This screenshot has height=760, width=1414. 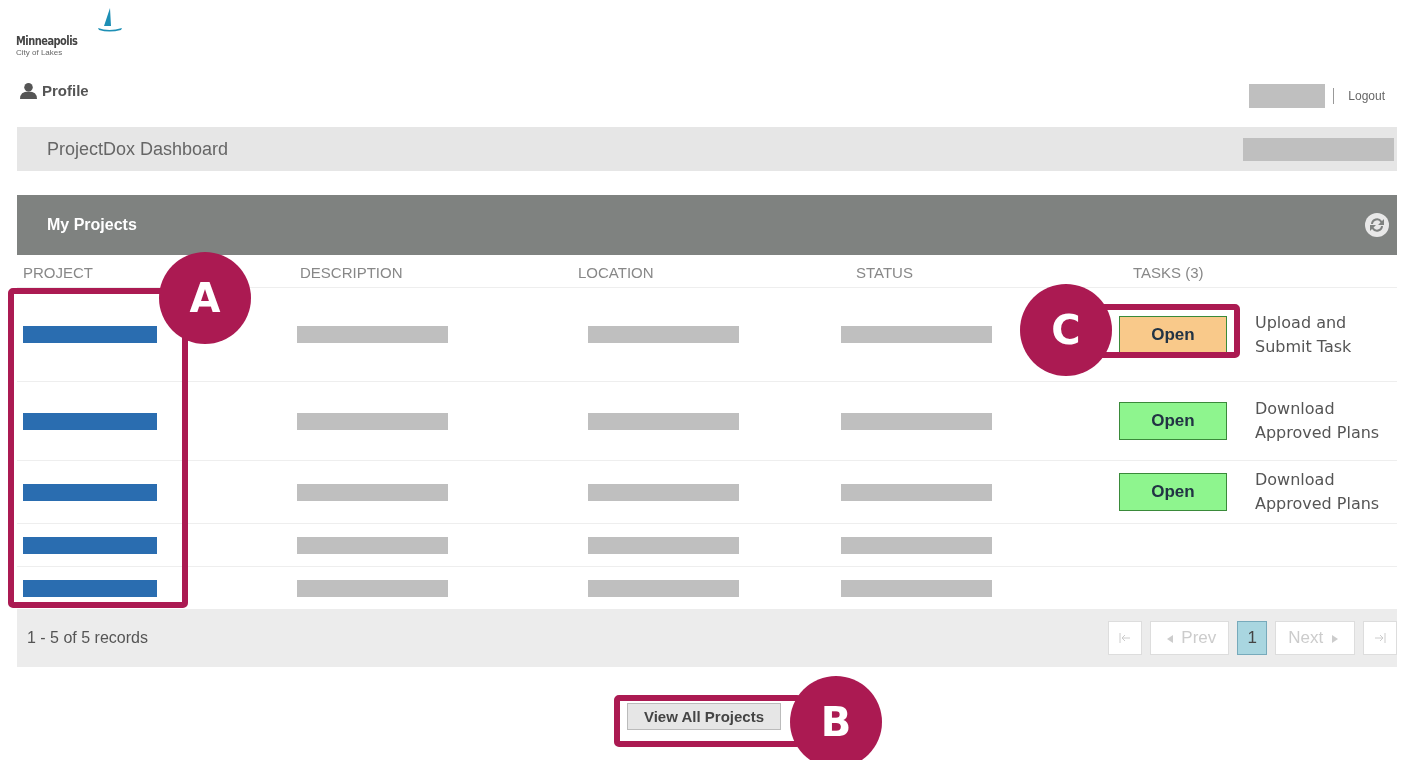 I want to click on left-triangle-icon, so click(x=1169, y=639).